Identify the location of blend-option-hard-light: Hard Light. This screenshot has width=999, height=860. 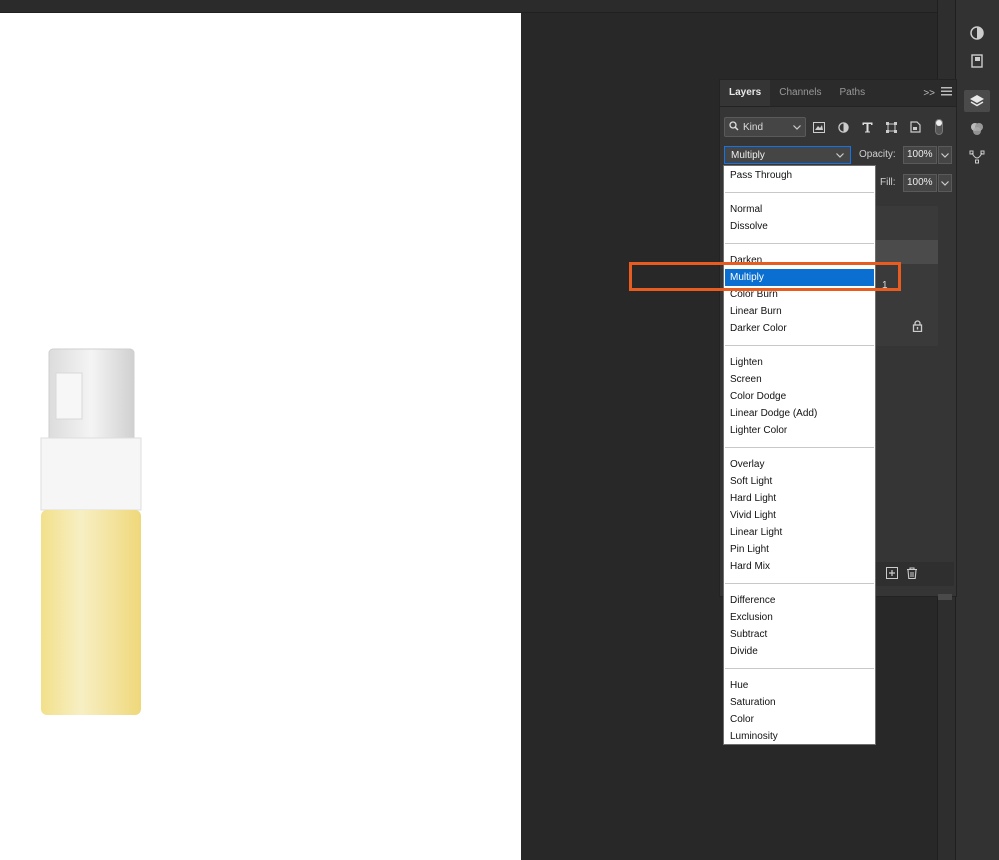
(799, 498).